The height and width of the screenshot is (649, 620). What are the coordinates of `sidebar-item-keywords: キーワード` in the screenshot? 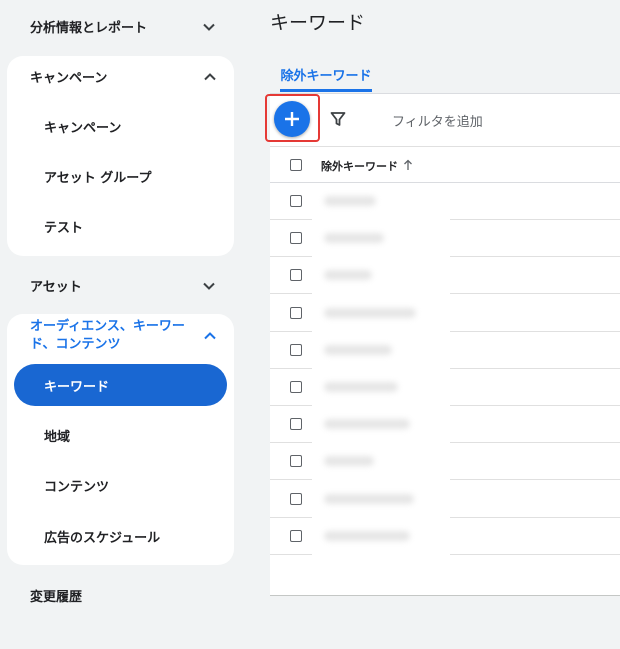 It's located at (120, 385).